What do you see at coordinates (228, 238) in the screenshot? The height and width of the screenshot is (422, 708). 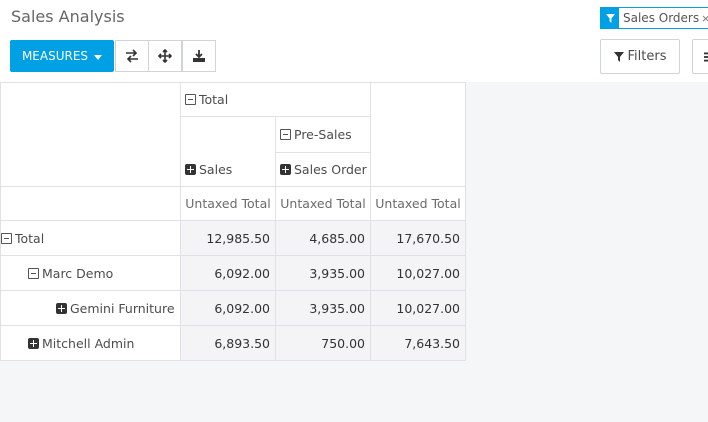 I see `cell-value: 12,985.50` at bounding box center [228, 238].